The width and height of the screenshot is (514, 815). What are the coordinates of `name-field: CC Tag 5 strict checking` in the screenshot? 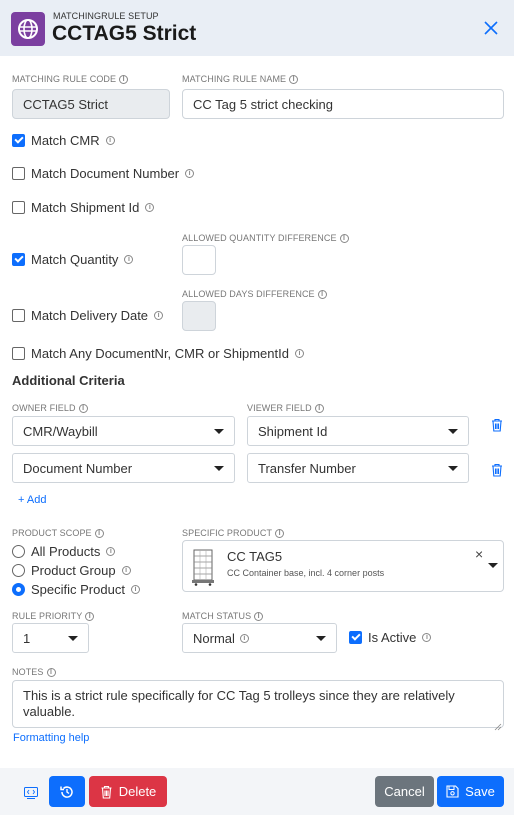 It's located at (343, 104).